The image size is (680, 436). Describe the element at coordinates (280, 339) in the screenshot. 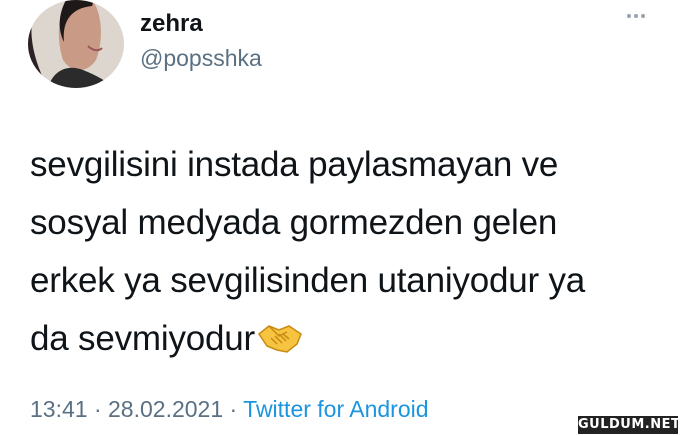

I see `handshake-icon` at that location.